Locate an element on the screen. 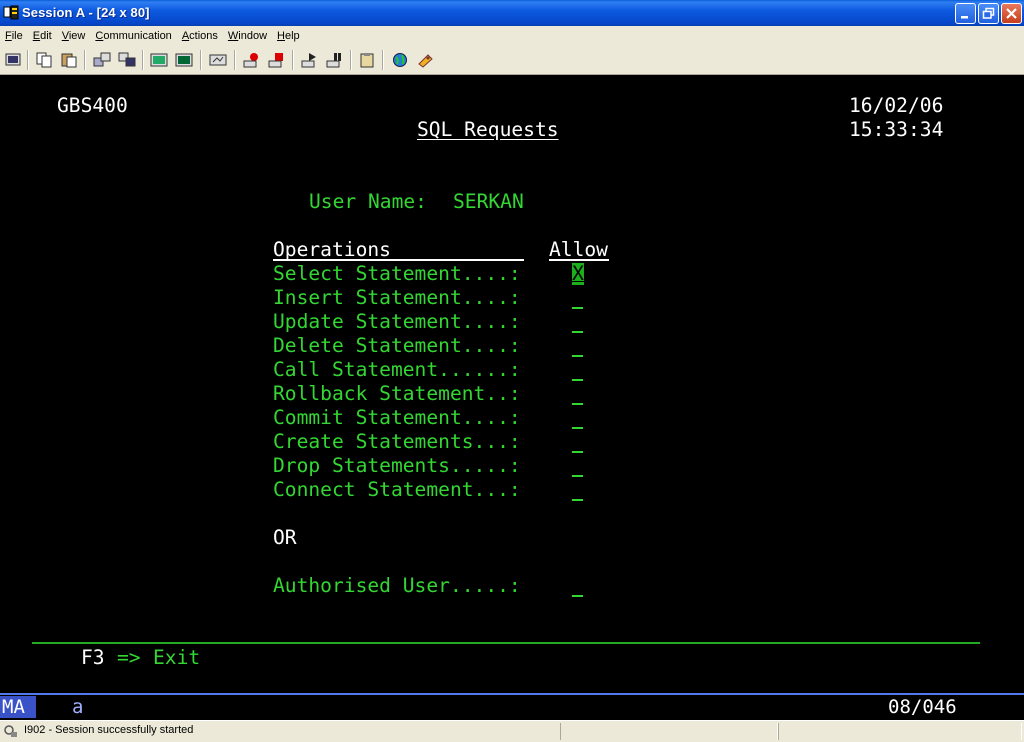 This screenshot has height=742, width=1024. play-macro-icon is located at coordinates (308, 60).